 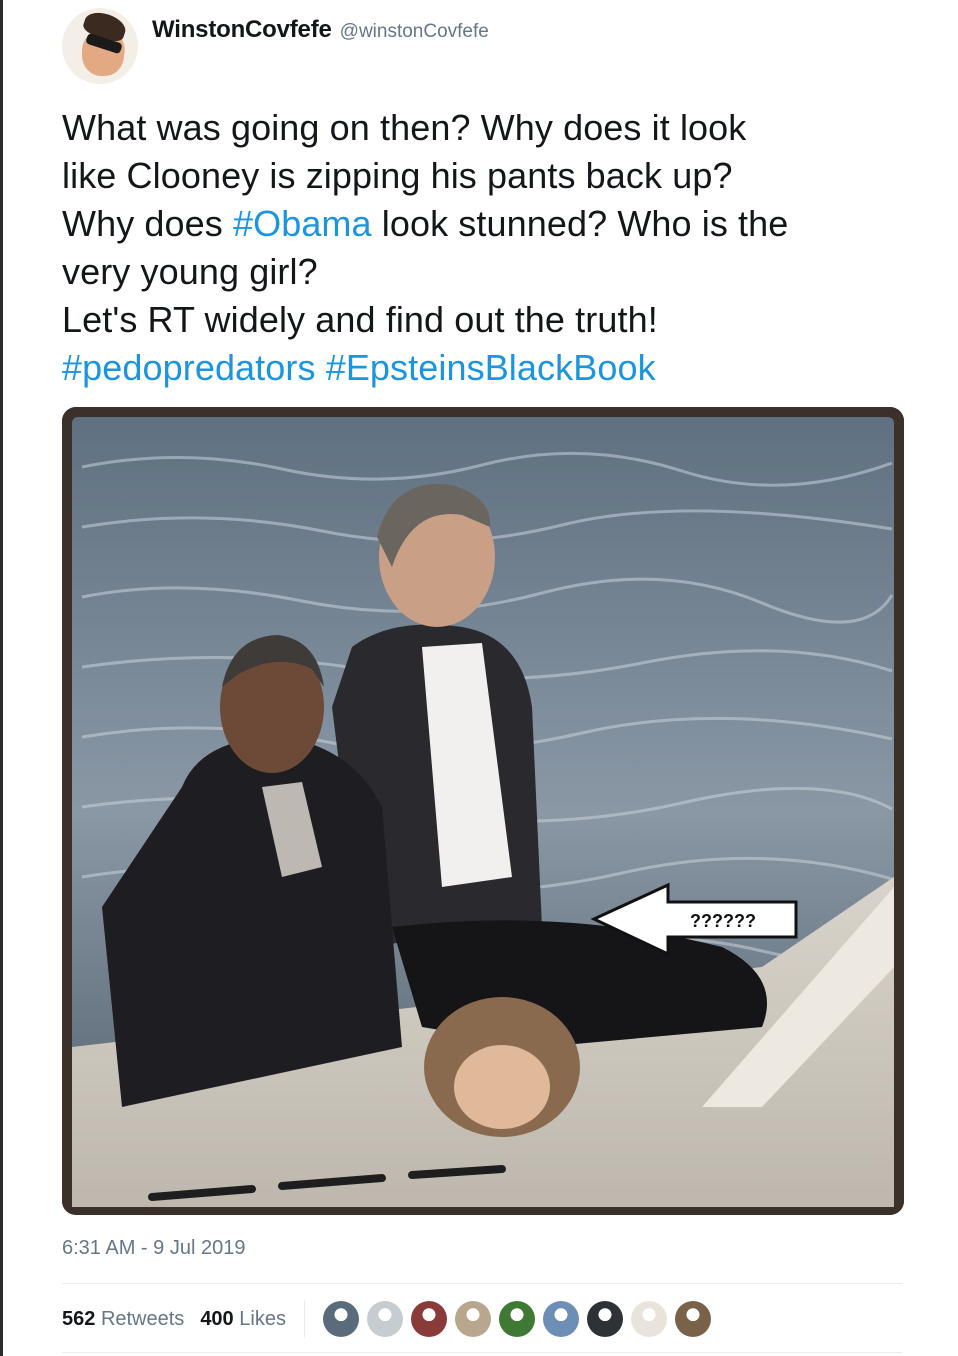 I want to click on likes-label: Likes, so click(x=262, y=1318).